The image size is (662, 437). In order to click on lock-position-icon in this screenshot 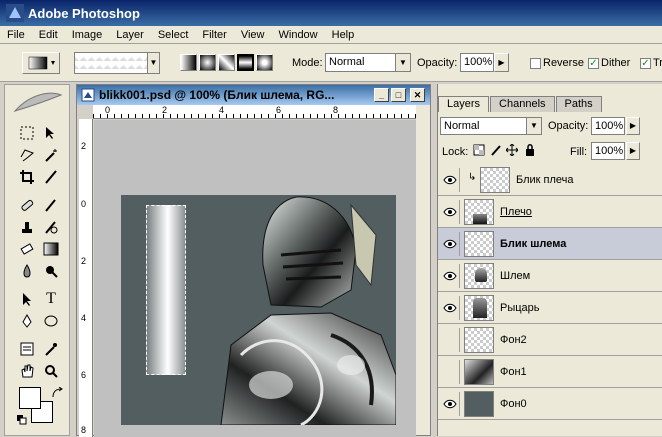, I will do `click(512, 150)`.